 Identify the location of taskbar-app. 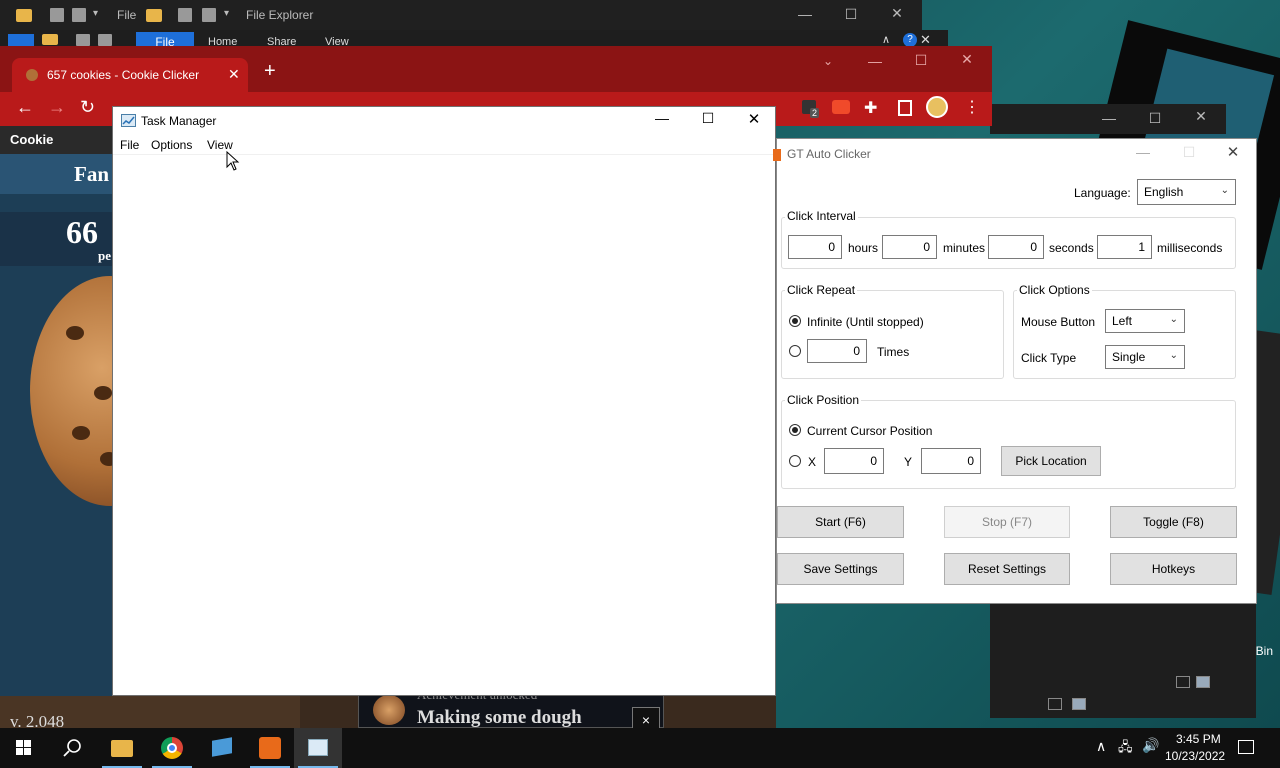
(222, 748).